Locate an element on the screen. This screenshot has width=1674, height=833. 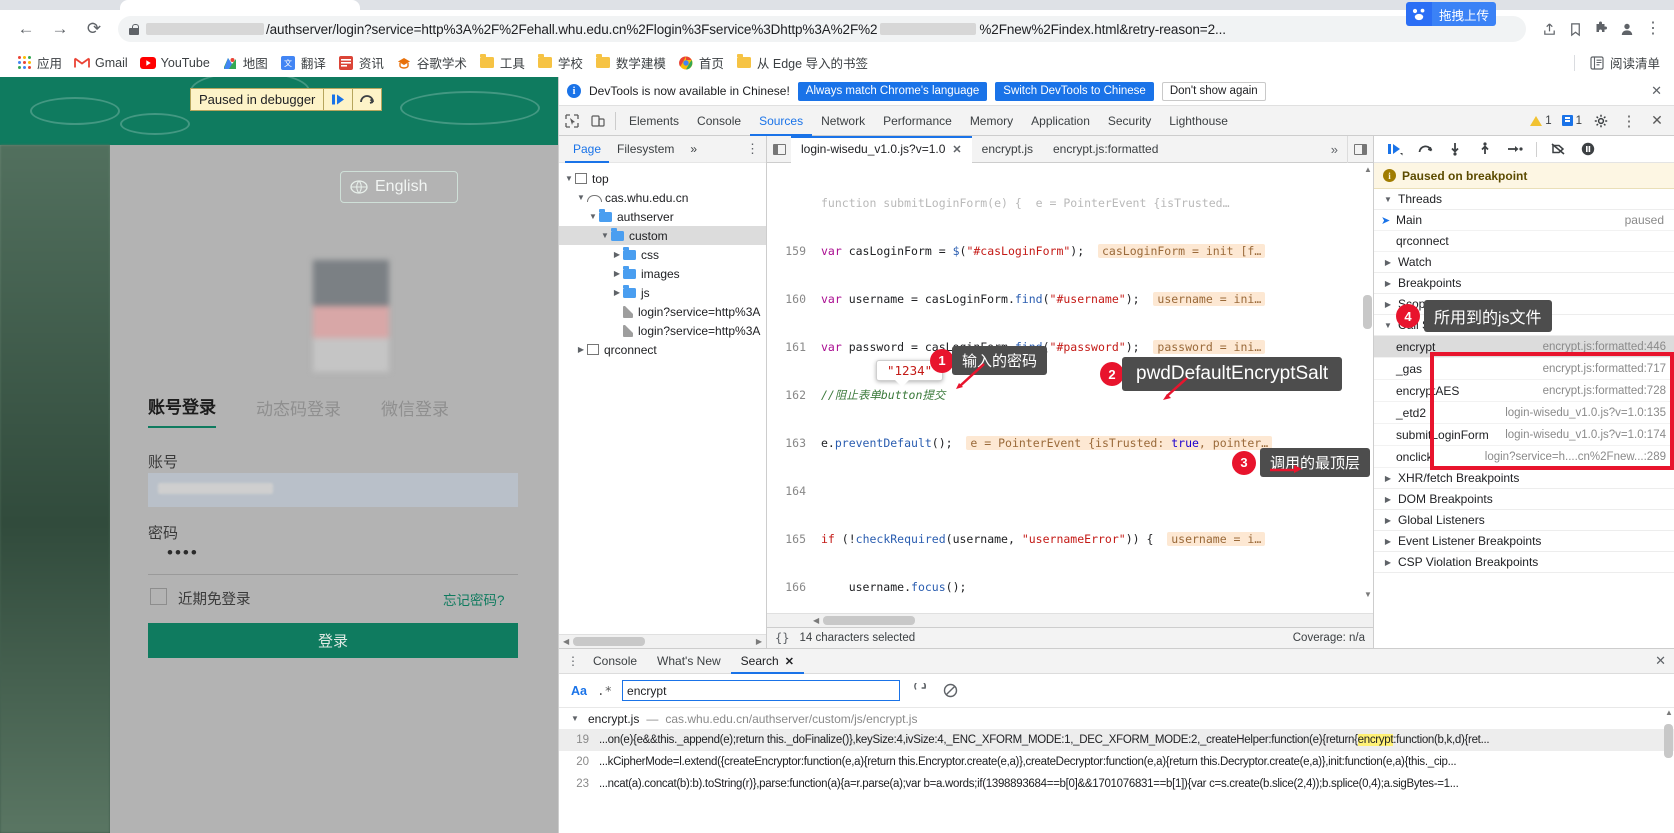
tree-node-host: ▼ cas.whu.edu.cn is located at coordinates (662, 197).